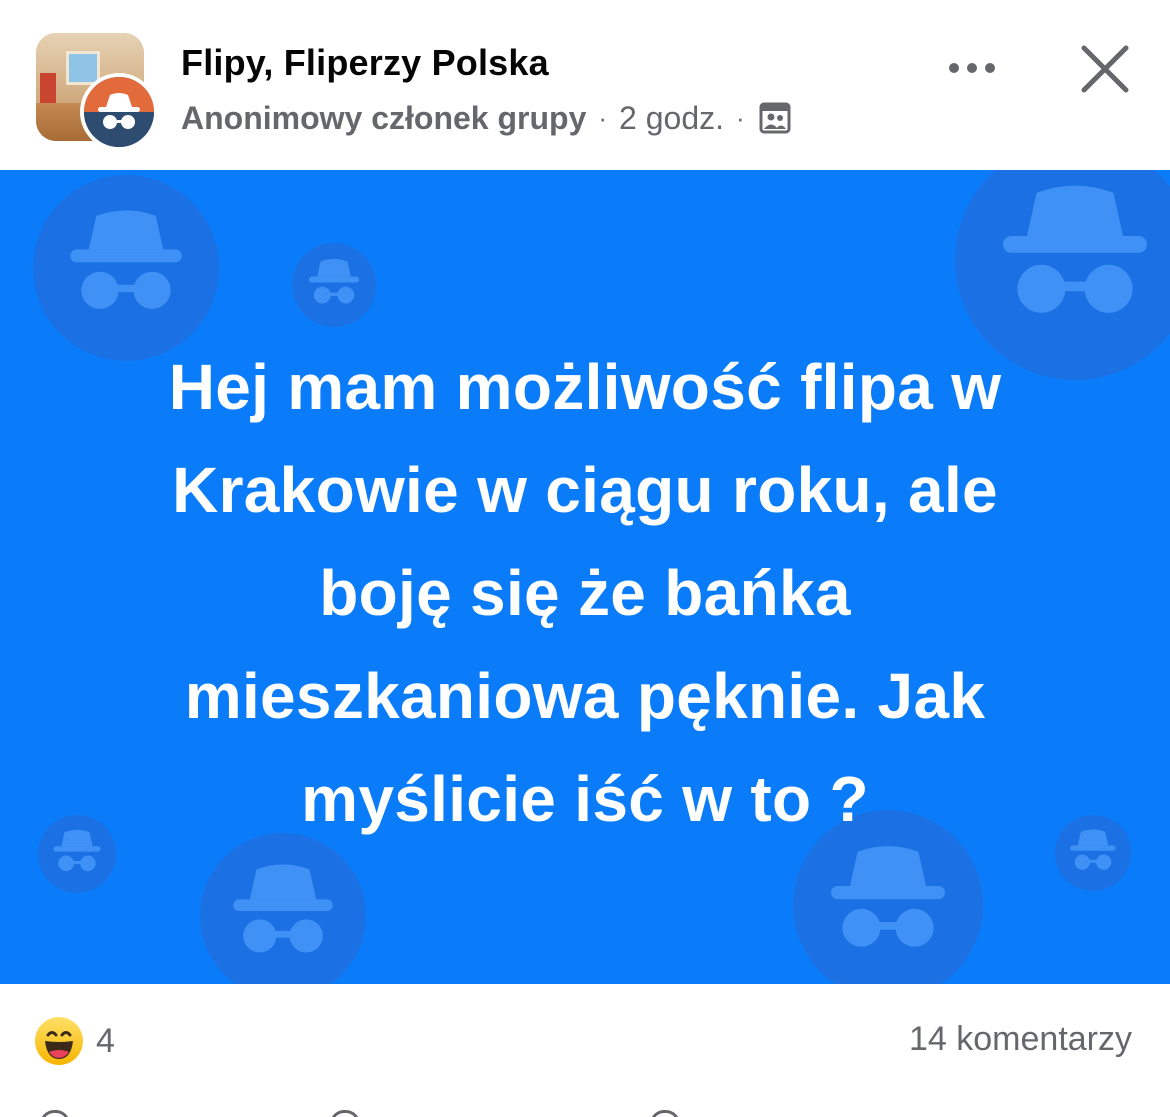  Describe the element at coordinates (119, 112) in the screenshot. I see `anonymous-incognito-icon` at that location.